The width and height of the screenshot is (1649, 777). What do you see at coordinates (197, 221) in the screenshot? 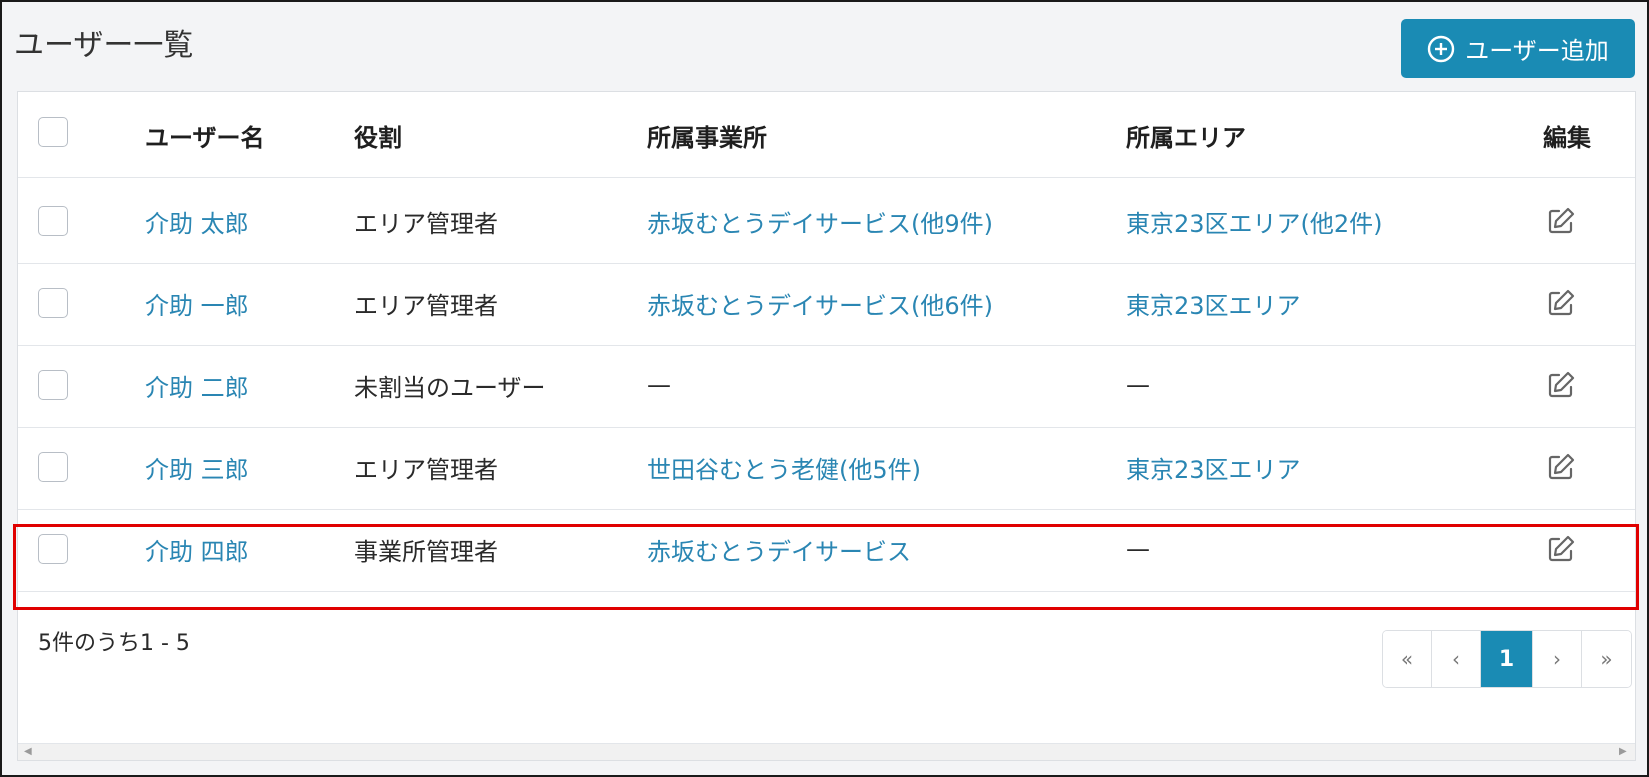
I see `user-name-link: 介助 太郎` at bounding box center [197, 221].